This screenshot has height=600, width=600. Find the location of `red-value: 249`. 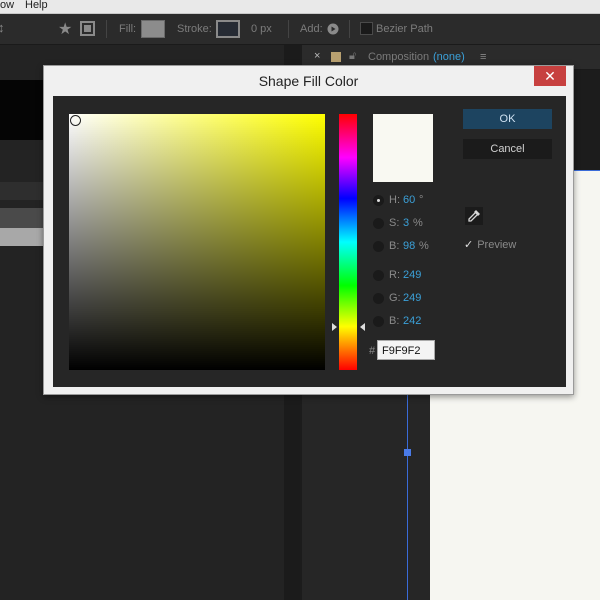

red-value: 249 is located at coordinates (412, 275).